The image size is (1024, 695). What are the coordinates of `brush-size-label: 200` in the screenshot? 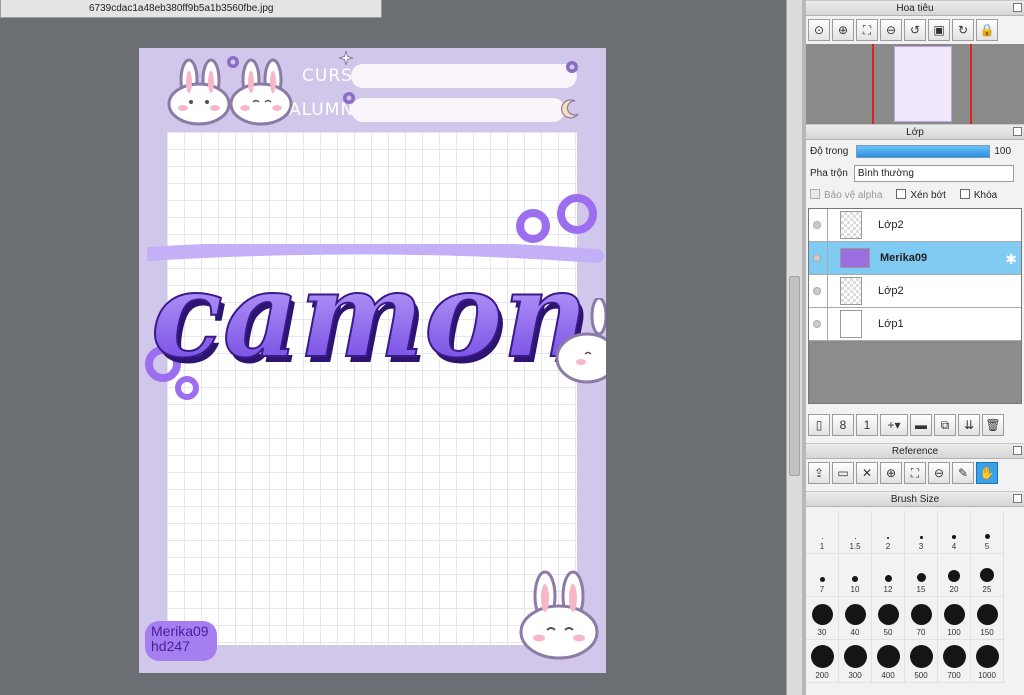 It's located at (822, 675).